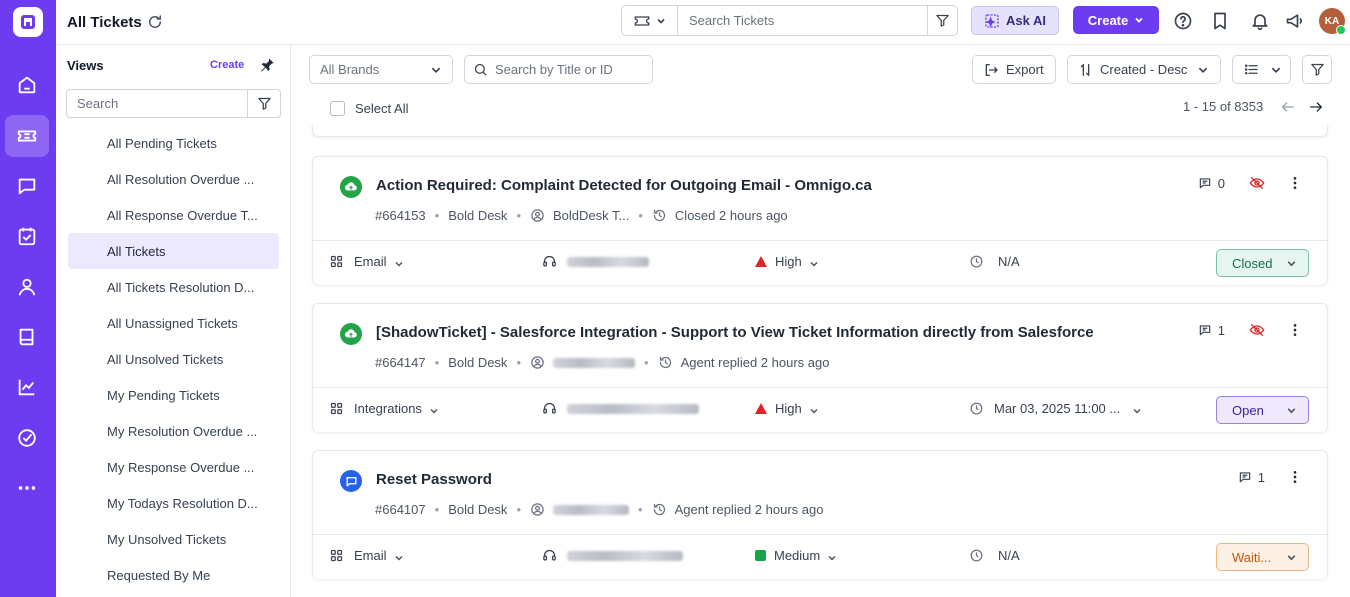  What do you see at coordinates (537, 509) in the screenshot?
I see `user-circle-icon` at bounding box center [537, 509].